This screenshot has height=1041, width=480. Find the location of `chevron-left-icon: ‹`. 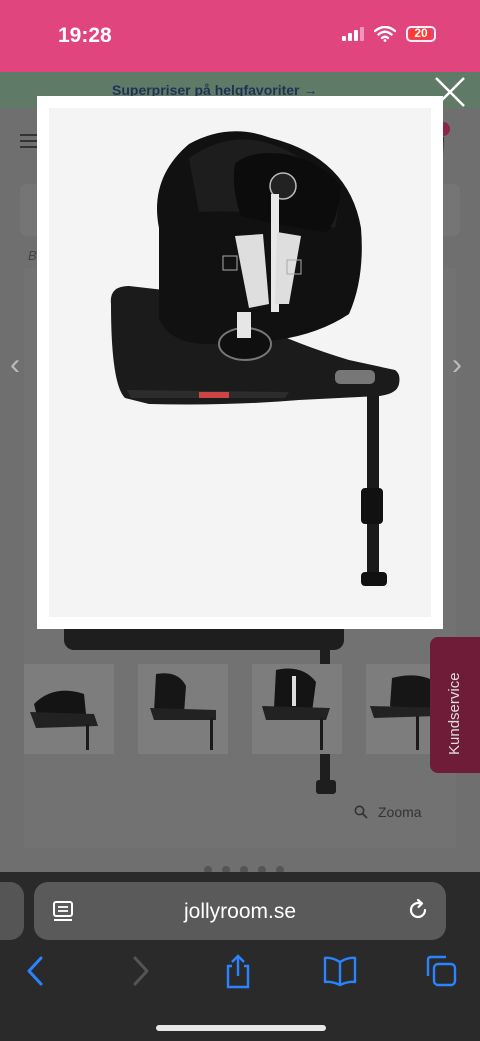

chevron-left-icon: ‹ is located at coordinates (15, 365).